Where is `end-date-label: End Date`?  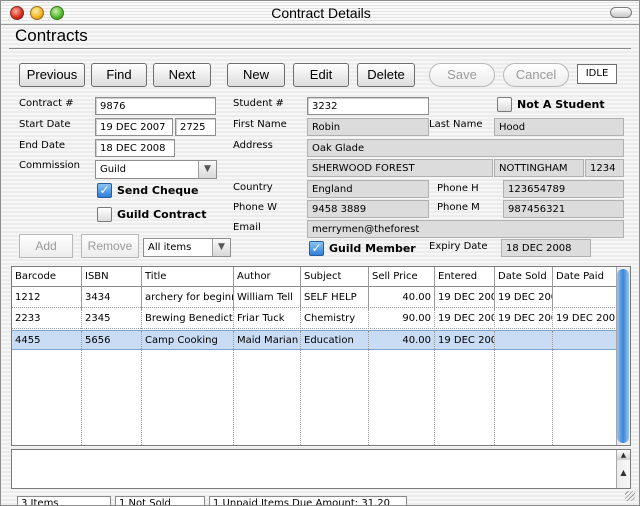
end-date-label: End Date is located at coordinates (42, 145).